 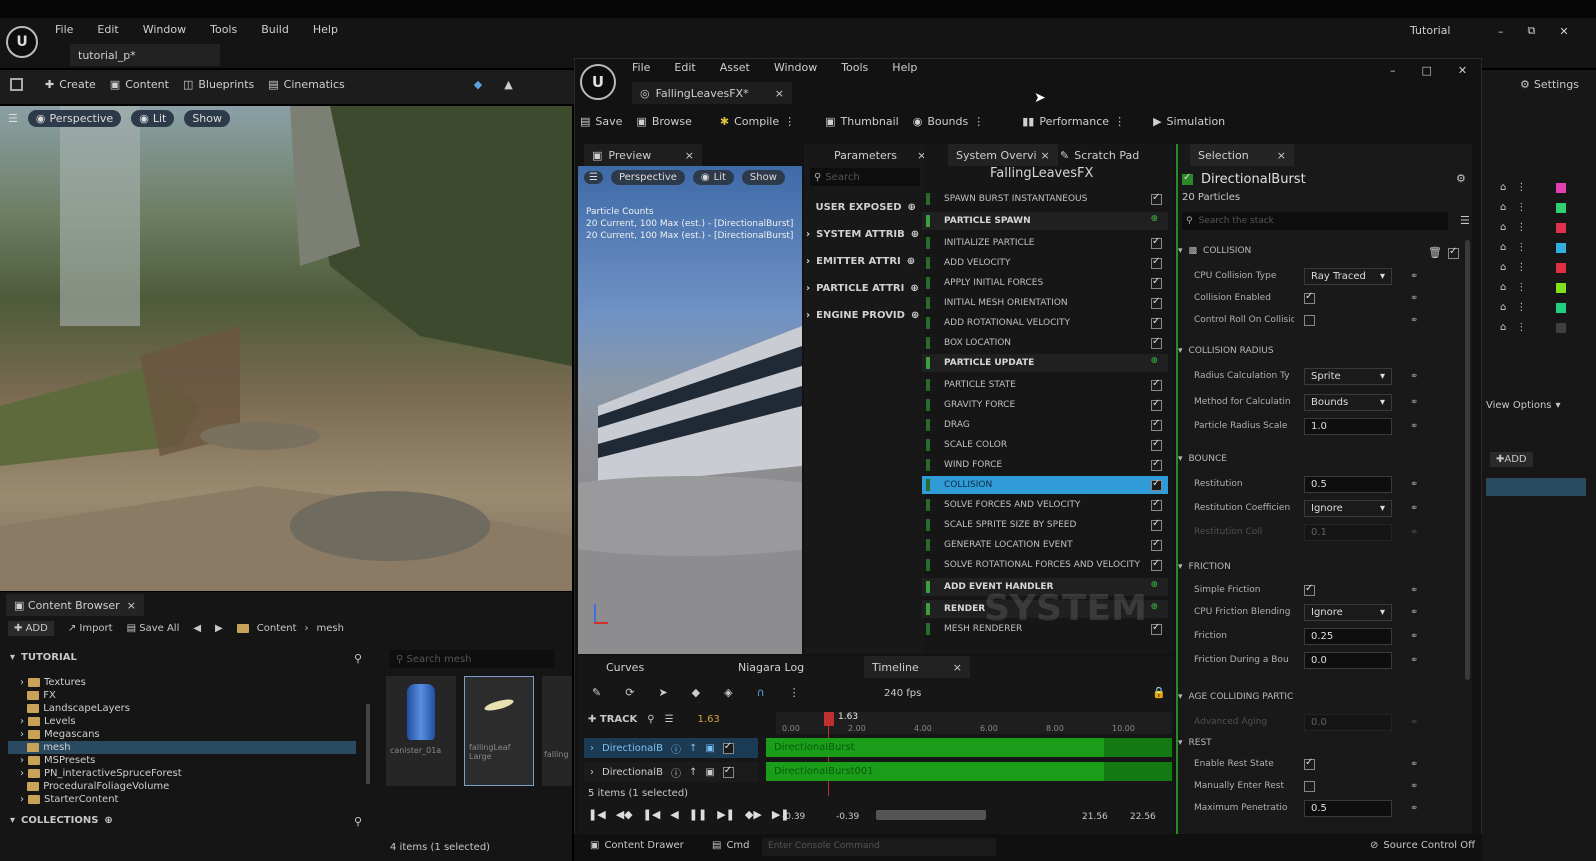 What do you see at coordinates (1453, 252) in the screenshot?
I see `collision-enabled-checkbox` at bounding box center [1453, 252].